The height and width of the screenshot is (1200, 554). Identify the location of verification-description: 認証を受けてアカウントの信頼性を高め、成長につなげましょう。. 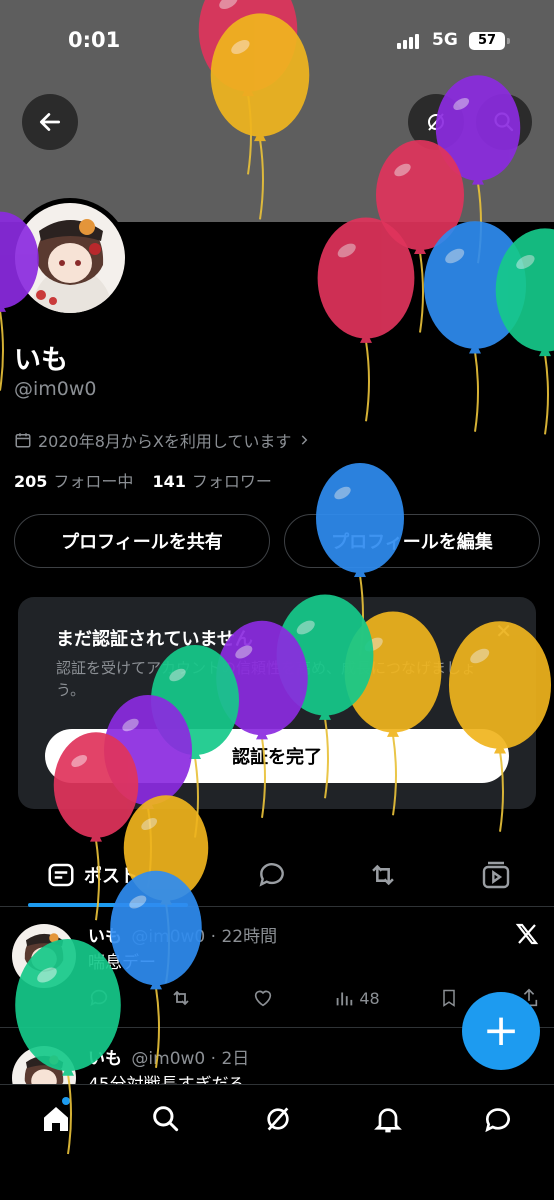
(266, 679).